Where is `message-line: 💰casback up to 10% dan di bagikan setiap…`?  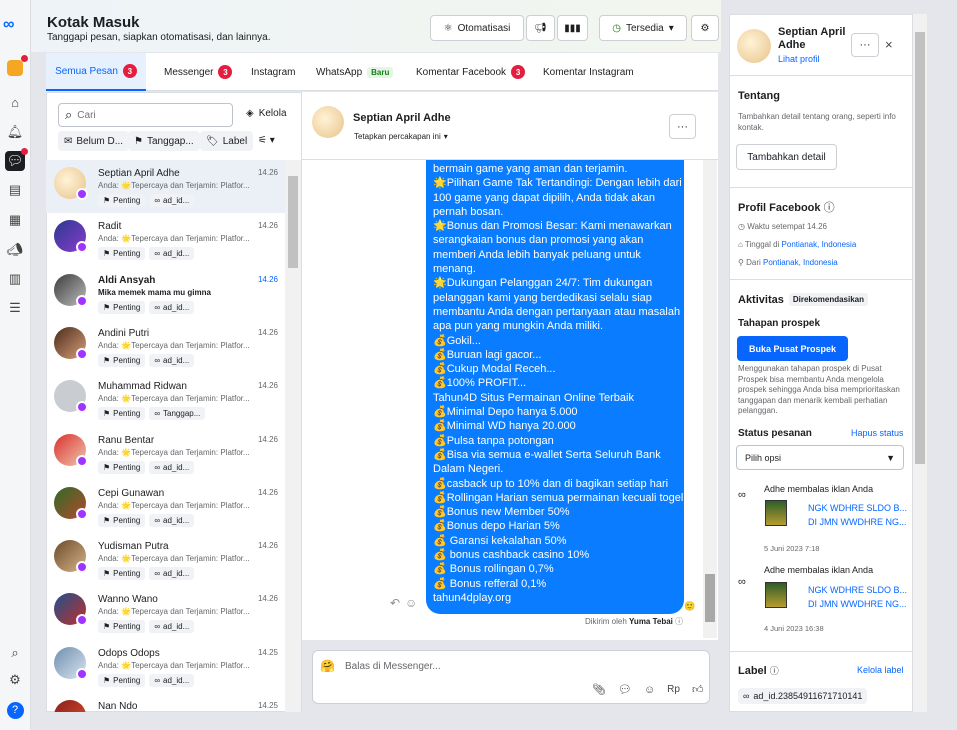 message-line: 💰casback up to 10% dan di bagikan setiap… is located at coordinates (551, 483).